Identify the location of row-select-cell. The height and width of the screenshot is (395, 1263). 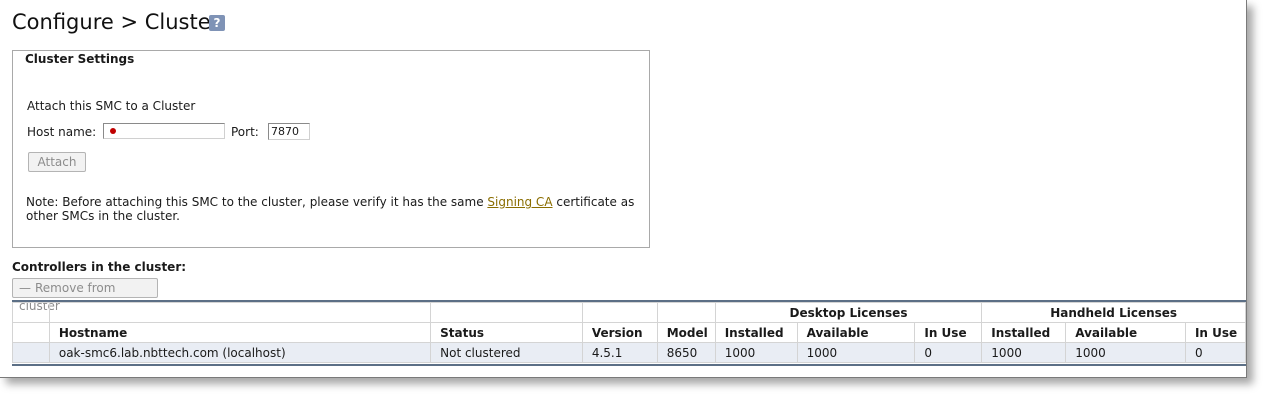
(31, 352).